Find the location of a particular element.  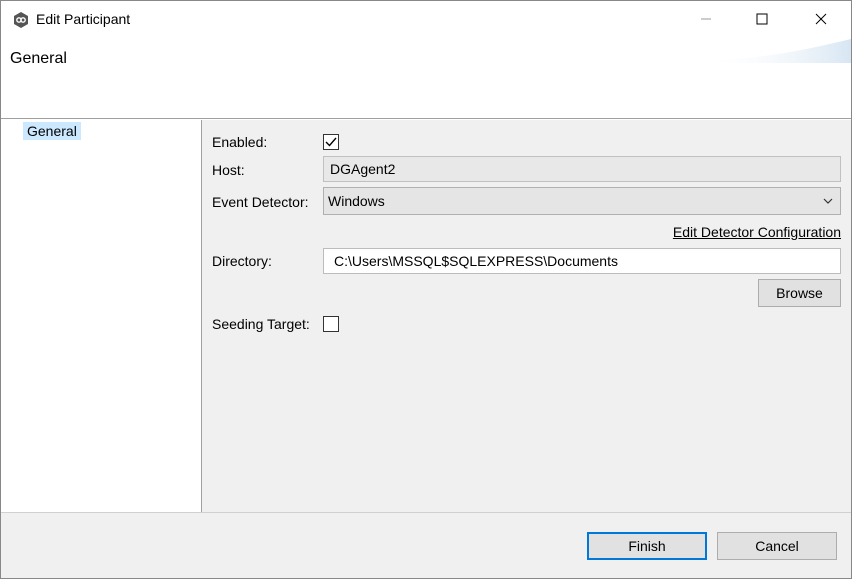

close-button is located at coordinates (821, 20).